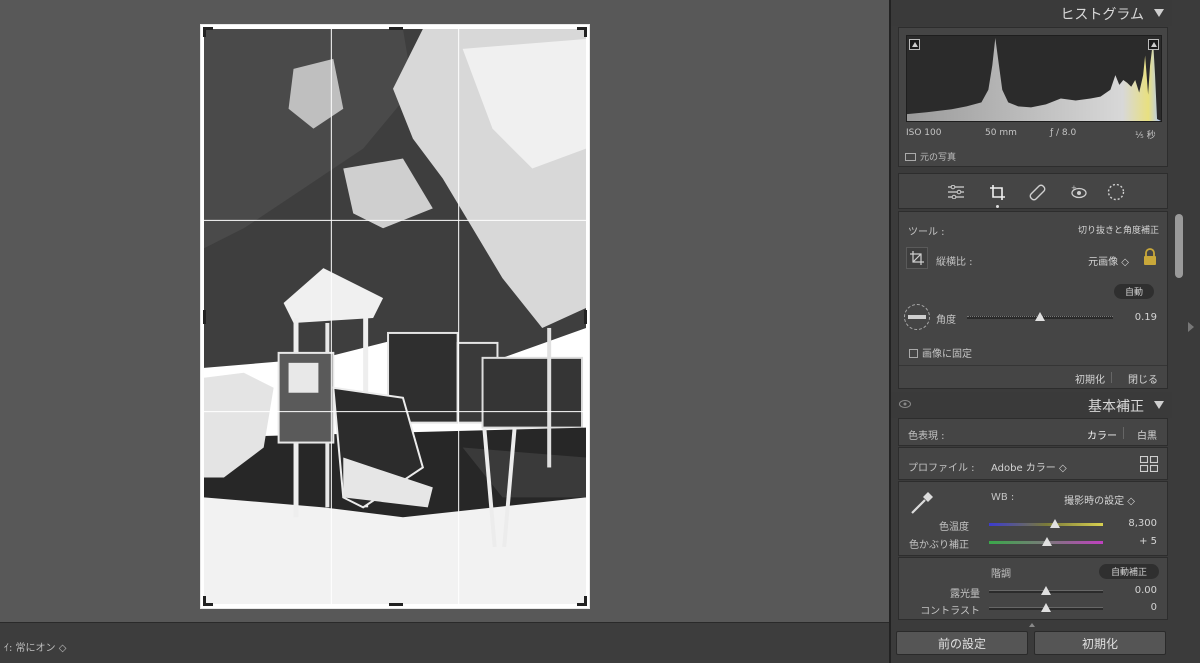 The image size is (1200, 663). I want to click on exif-focal: 50 mm, so click(1001, 133).